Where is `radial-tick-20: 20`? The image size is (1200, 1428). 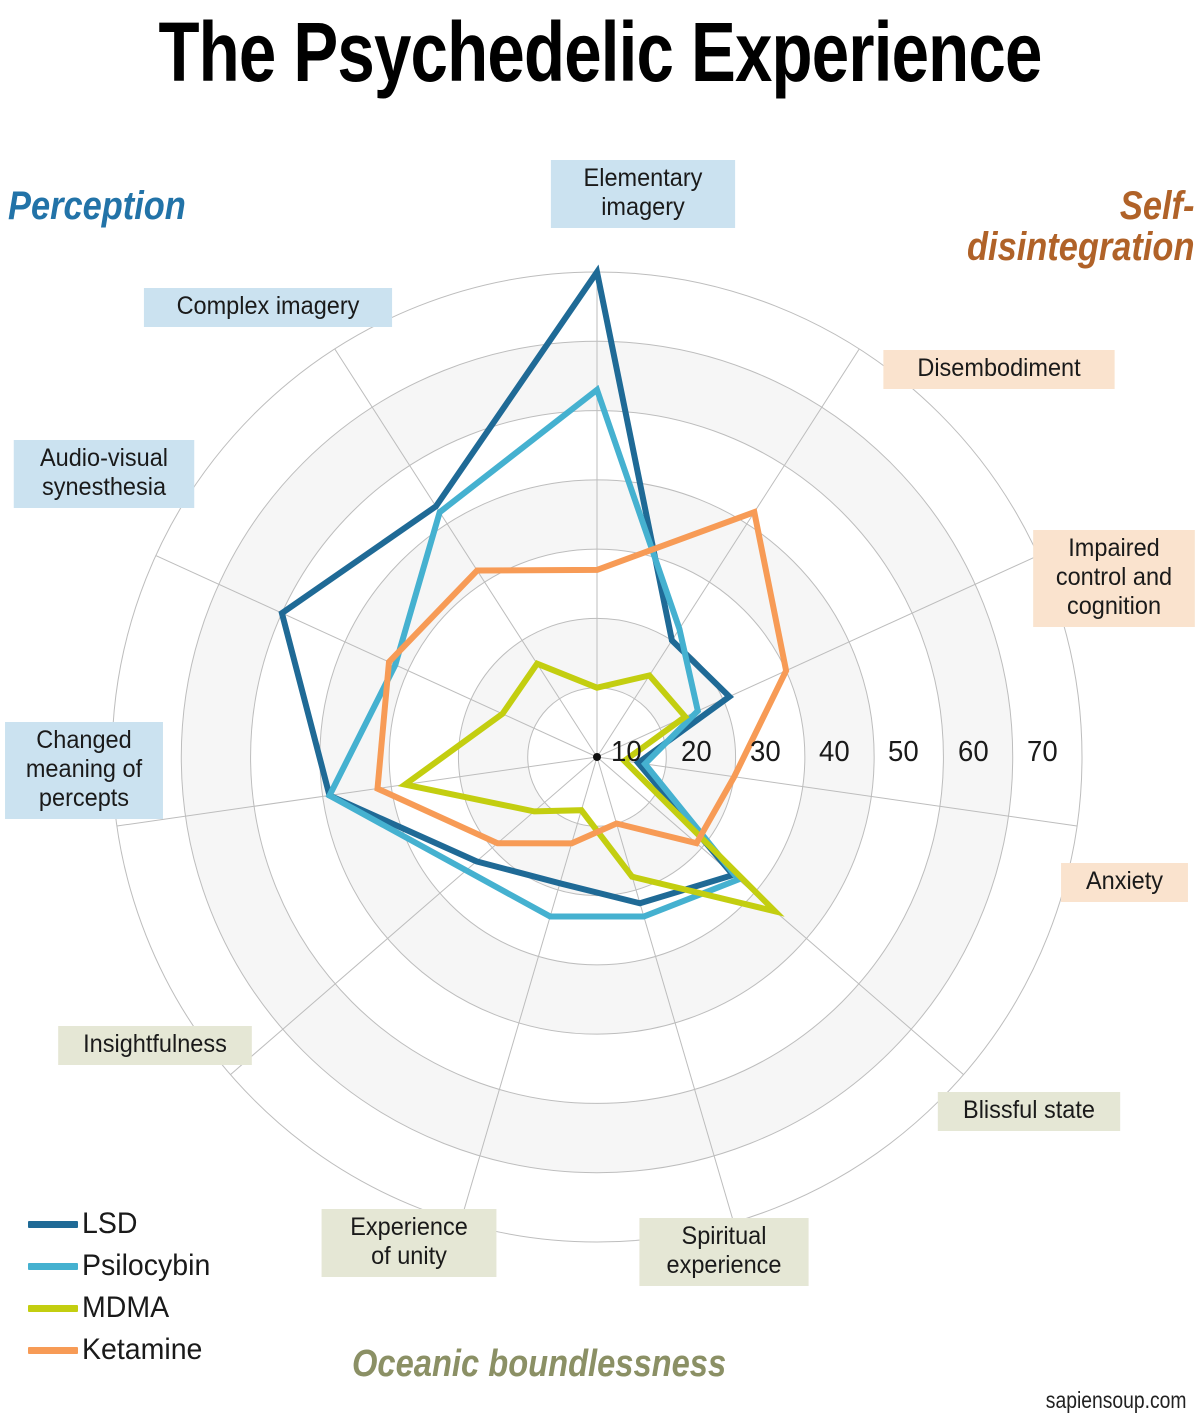
radial-tick-20: 20 is located at coordinates (696, 752).